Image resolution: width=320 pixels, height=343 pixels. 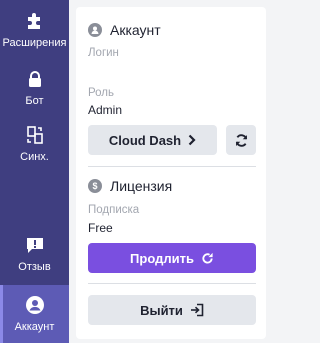 I want to click on lock-icon, so click(x=35, y=79).